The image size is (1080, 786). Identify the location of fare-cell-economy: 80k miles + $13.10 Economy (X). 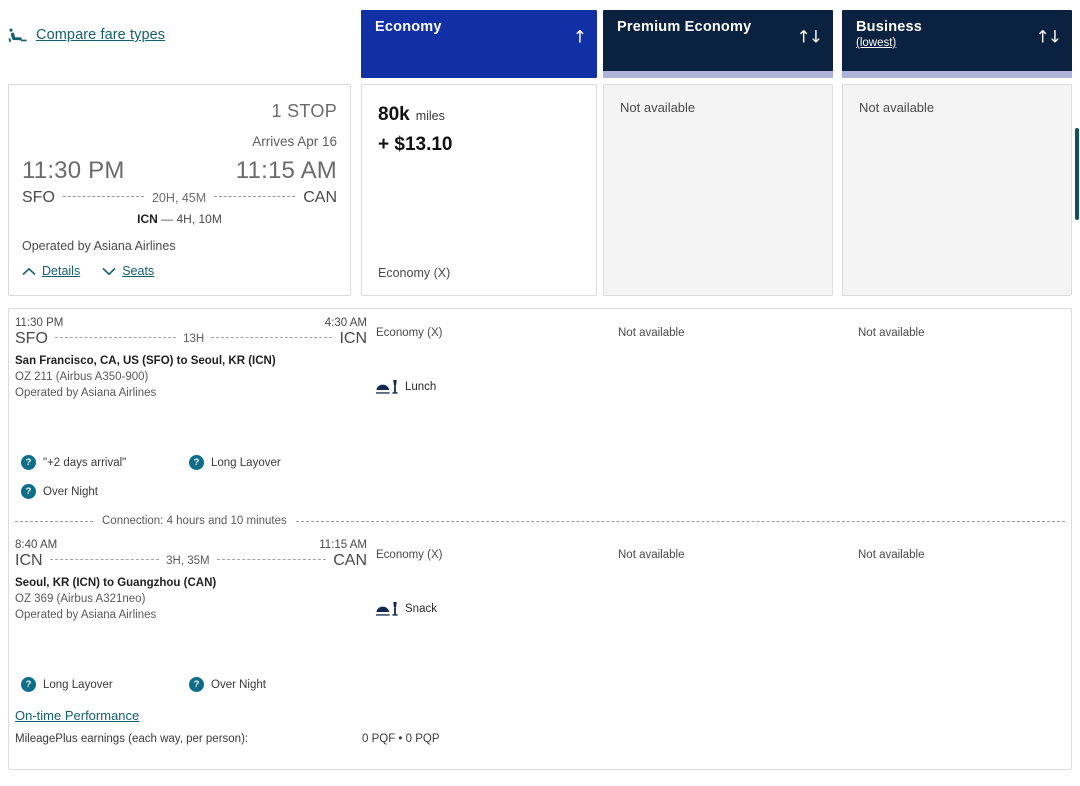
(479, 190).